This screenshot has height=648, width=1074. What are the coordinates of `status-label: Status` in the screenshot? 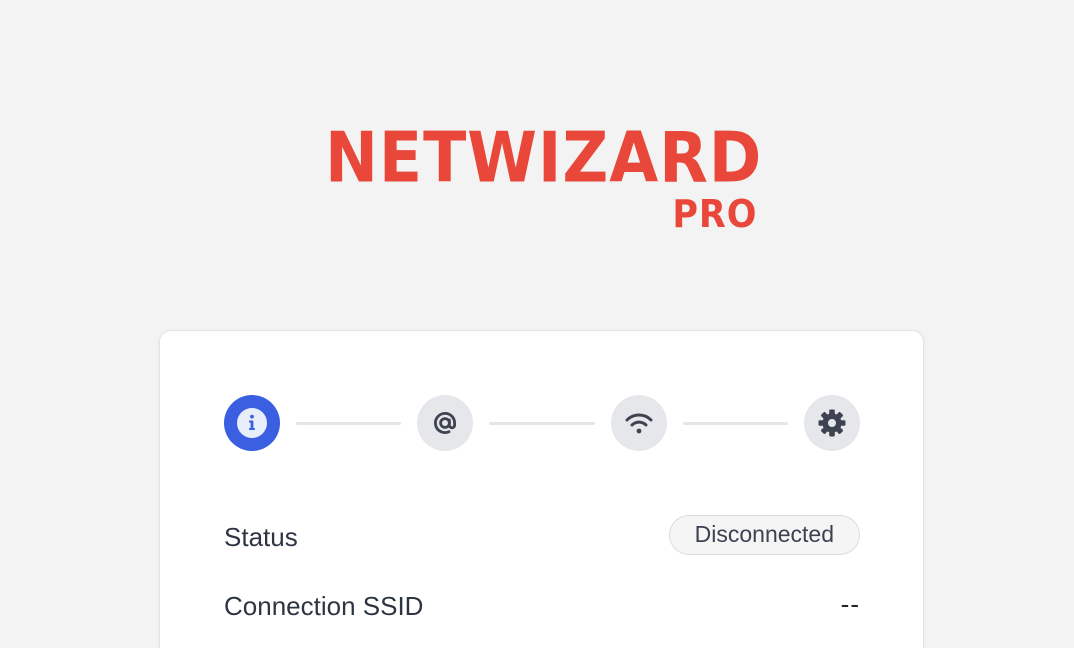 It's located at (261, 537).